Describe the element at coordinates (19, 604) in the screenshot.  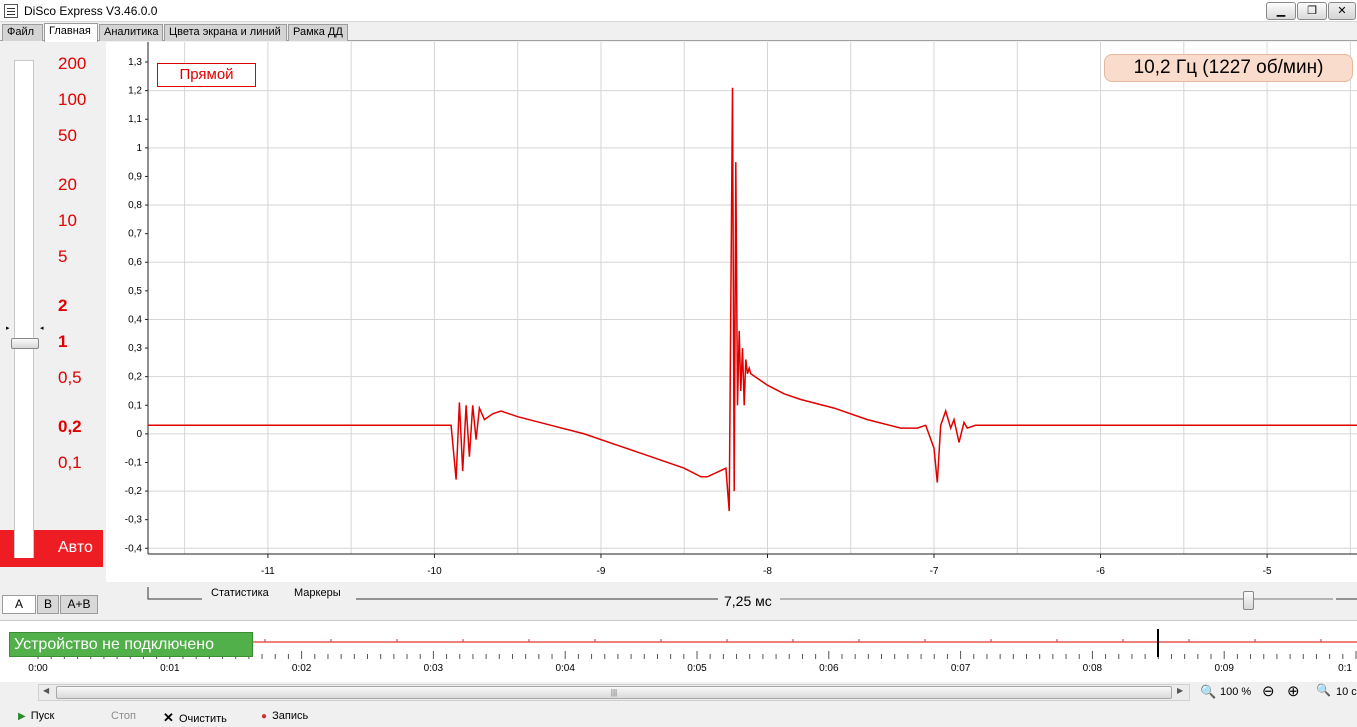
I see `channel-tab-a: A` at that location.